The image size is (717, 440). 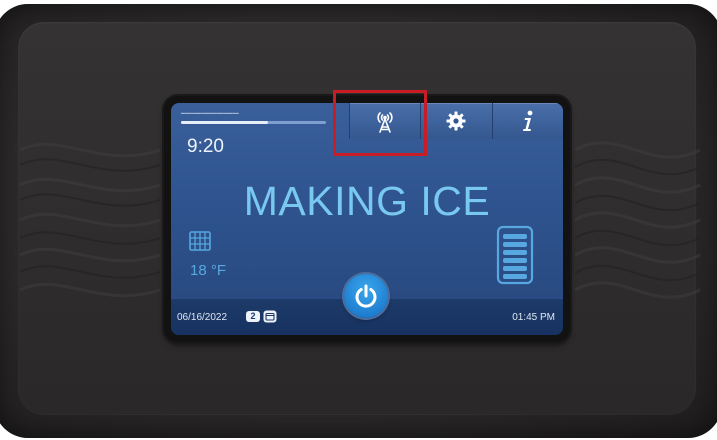 What do you see at coordinates (270, 316) in the screenshot?
I see `calendar-icon` at bounding box center [270, 316].